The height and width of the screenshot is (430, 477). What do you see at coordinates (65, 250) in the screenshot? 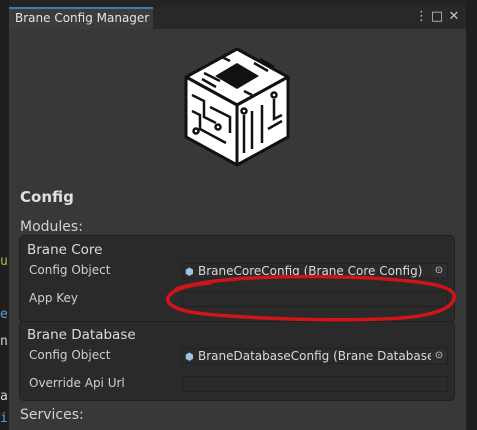
I see `module-title: Brane Core` at bounding box center [65, 250].